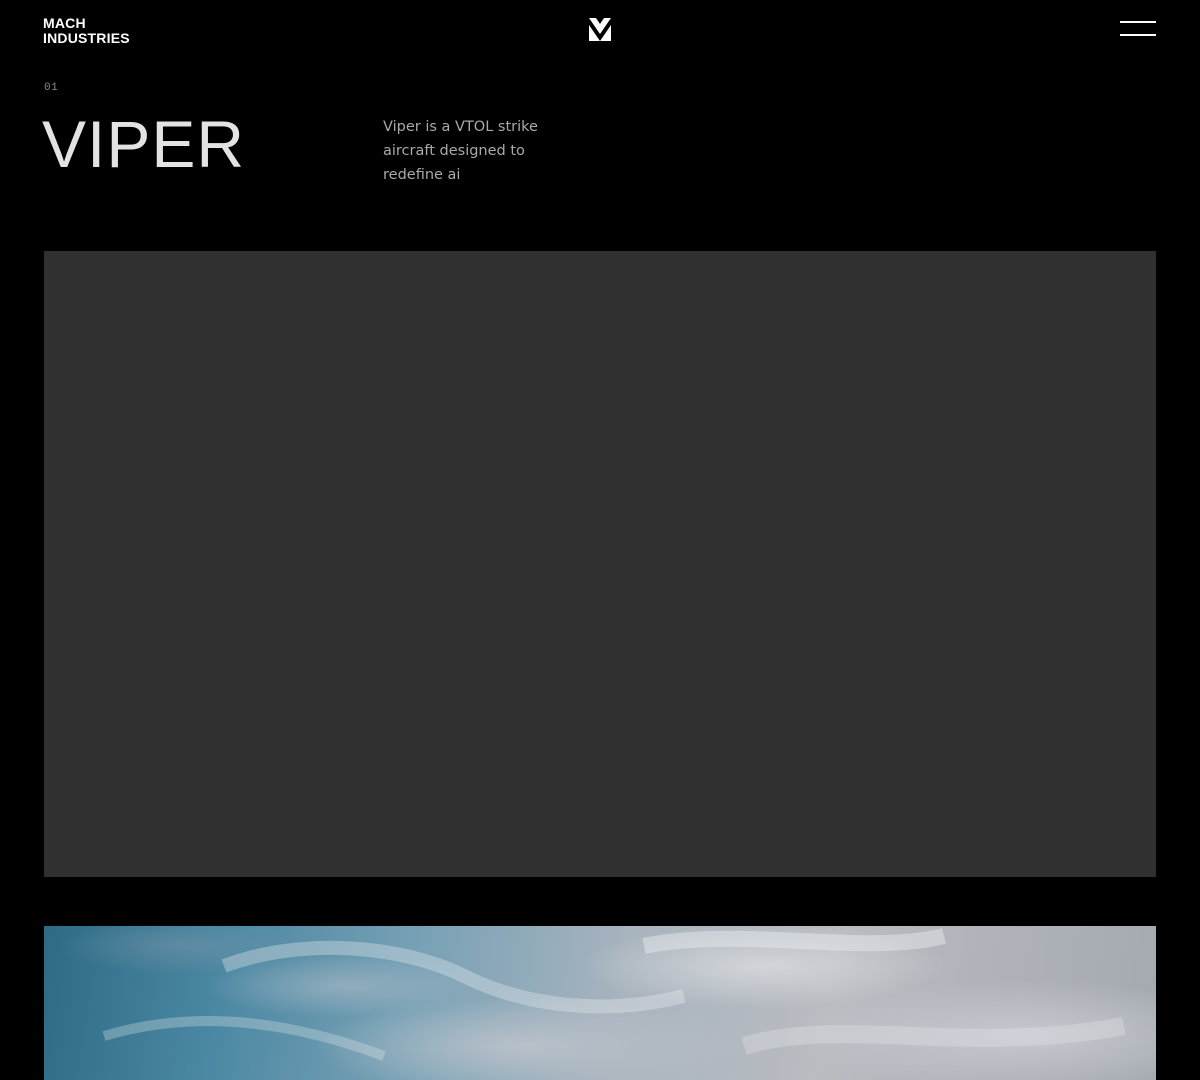 The width and height of the screenshot is (1200, 1080). Describe the element at coordinates (86, 38) in the screenshot. I see `brand-line-industries: INDUSTRIES` at that location.